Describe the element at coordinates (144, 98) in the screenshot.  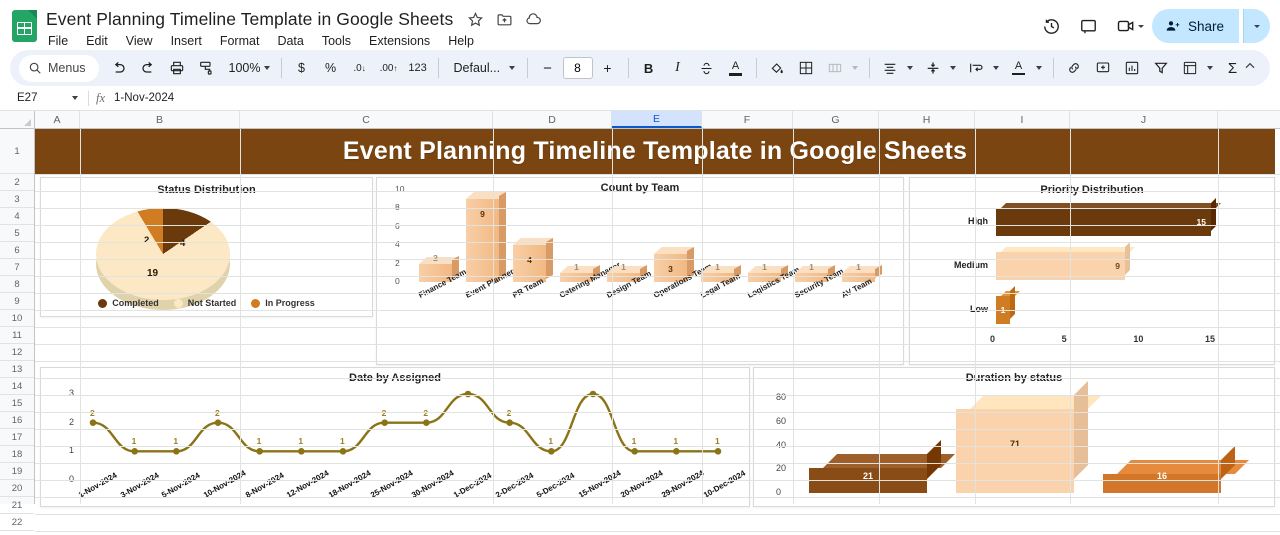
I see `formula-input: 1-Nov-2024` at that location.